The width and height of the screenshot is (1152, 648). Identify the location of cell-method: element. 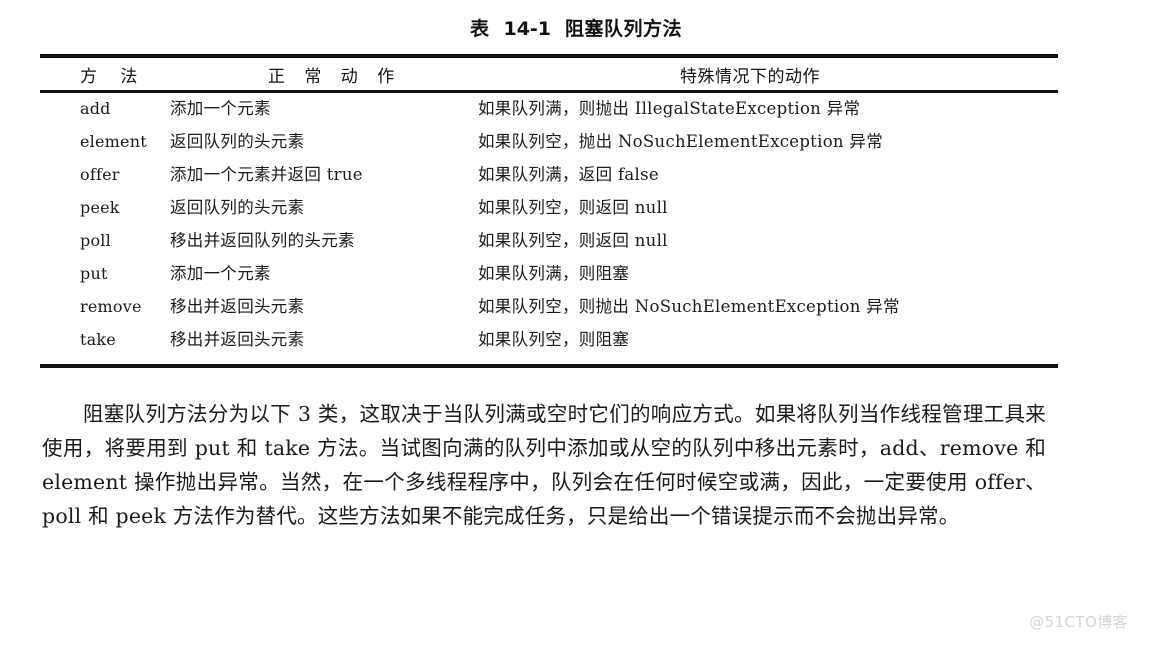
(113, 141).